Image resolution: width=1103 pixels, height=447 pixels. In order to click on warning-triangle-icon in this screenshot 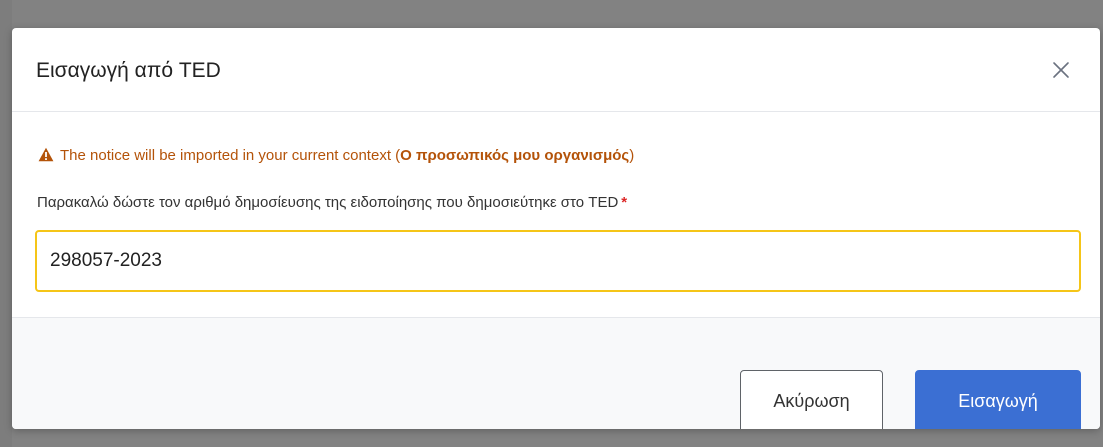, I will do `click(46, 154)`.